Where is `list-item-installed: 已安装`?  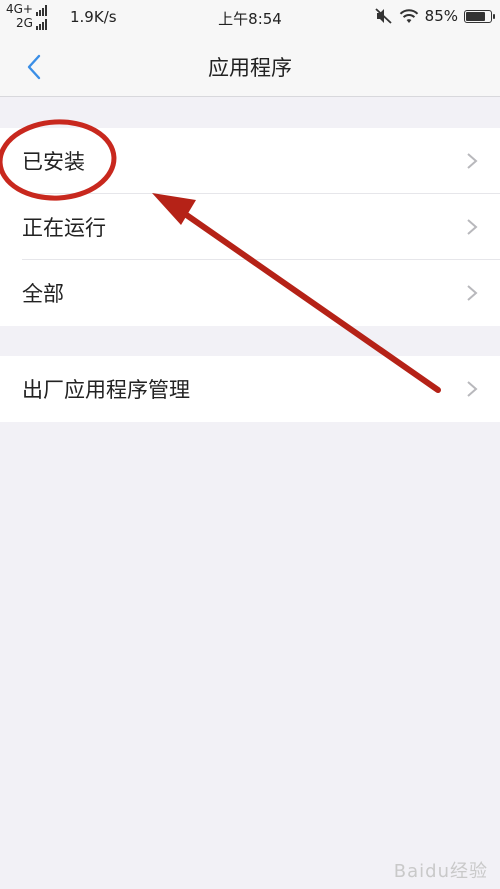 list-item-installed: 已安装 is located at coordinates (250, 161).